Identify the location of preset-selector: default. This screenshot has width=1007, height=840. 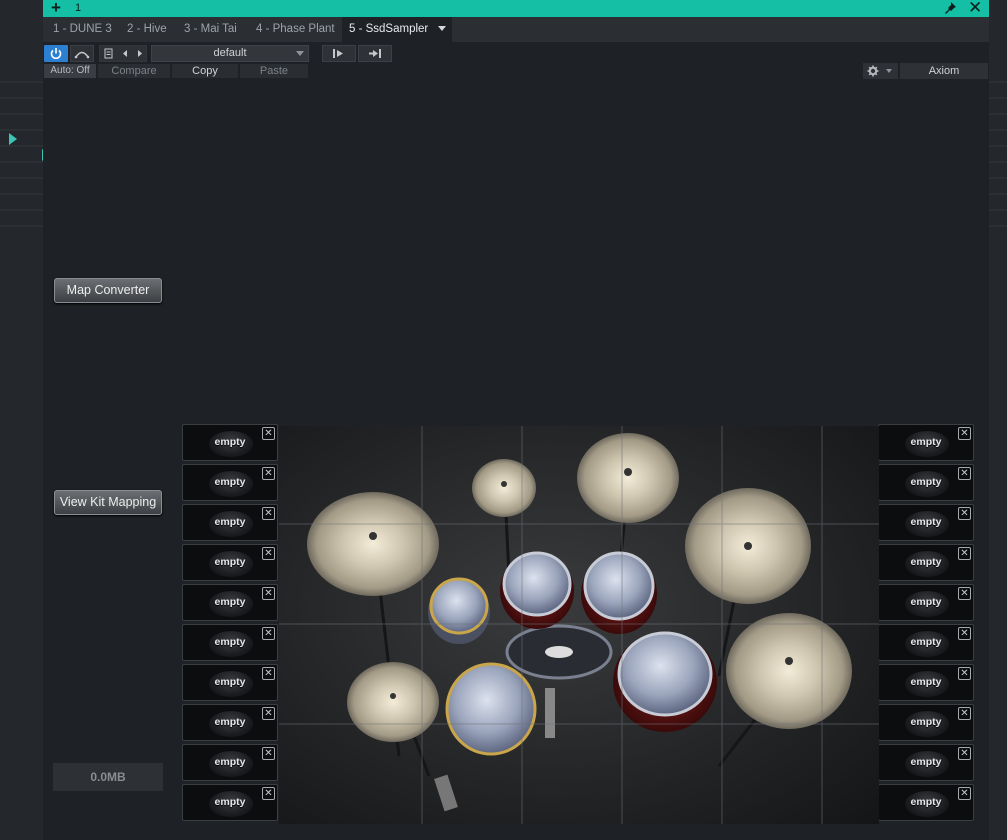
(230, 53).